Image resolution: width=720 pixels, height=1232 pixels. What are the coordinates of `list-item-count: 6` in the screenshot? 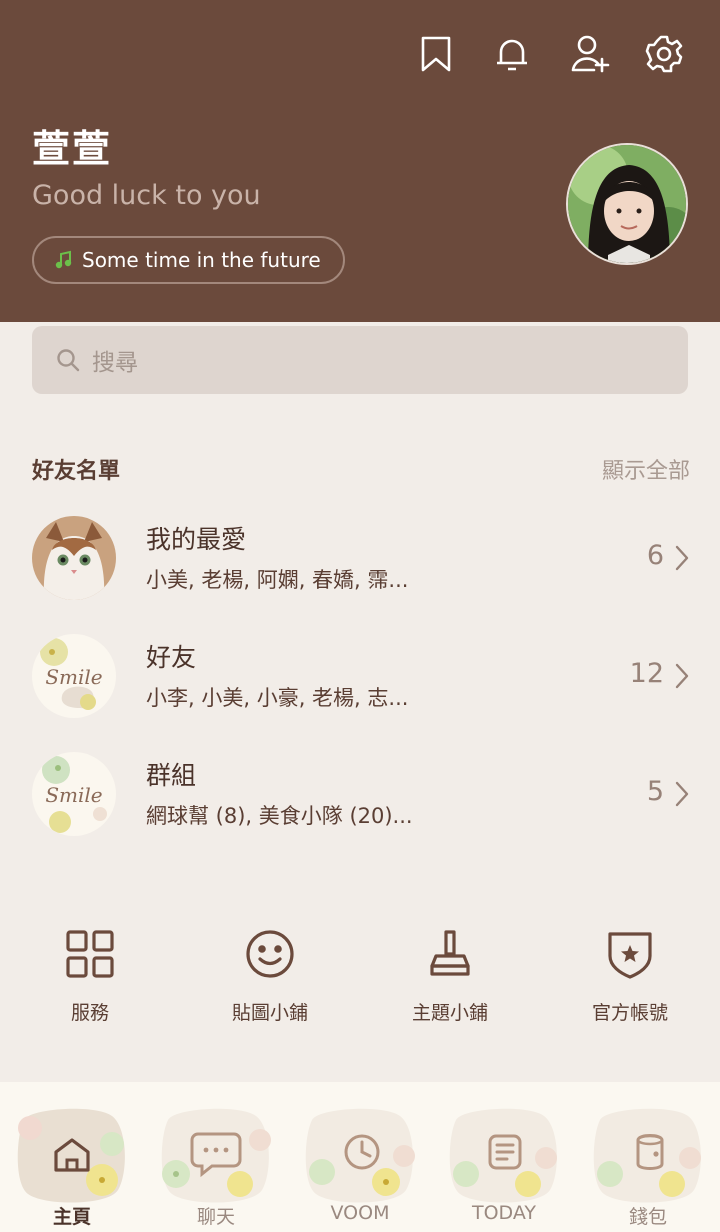 It's located at (655, 555).